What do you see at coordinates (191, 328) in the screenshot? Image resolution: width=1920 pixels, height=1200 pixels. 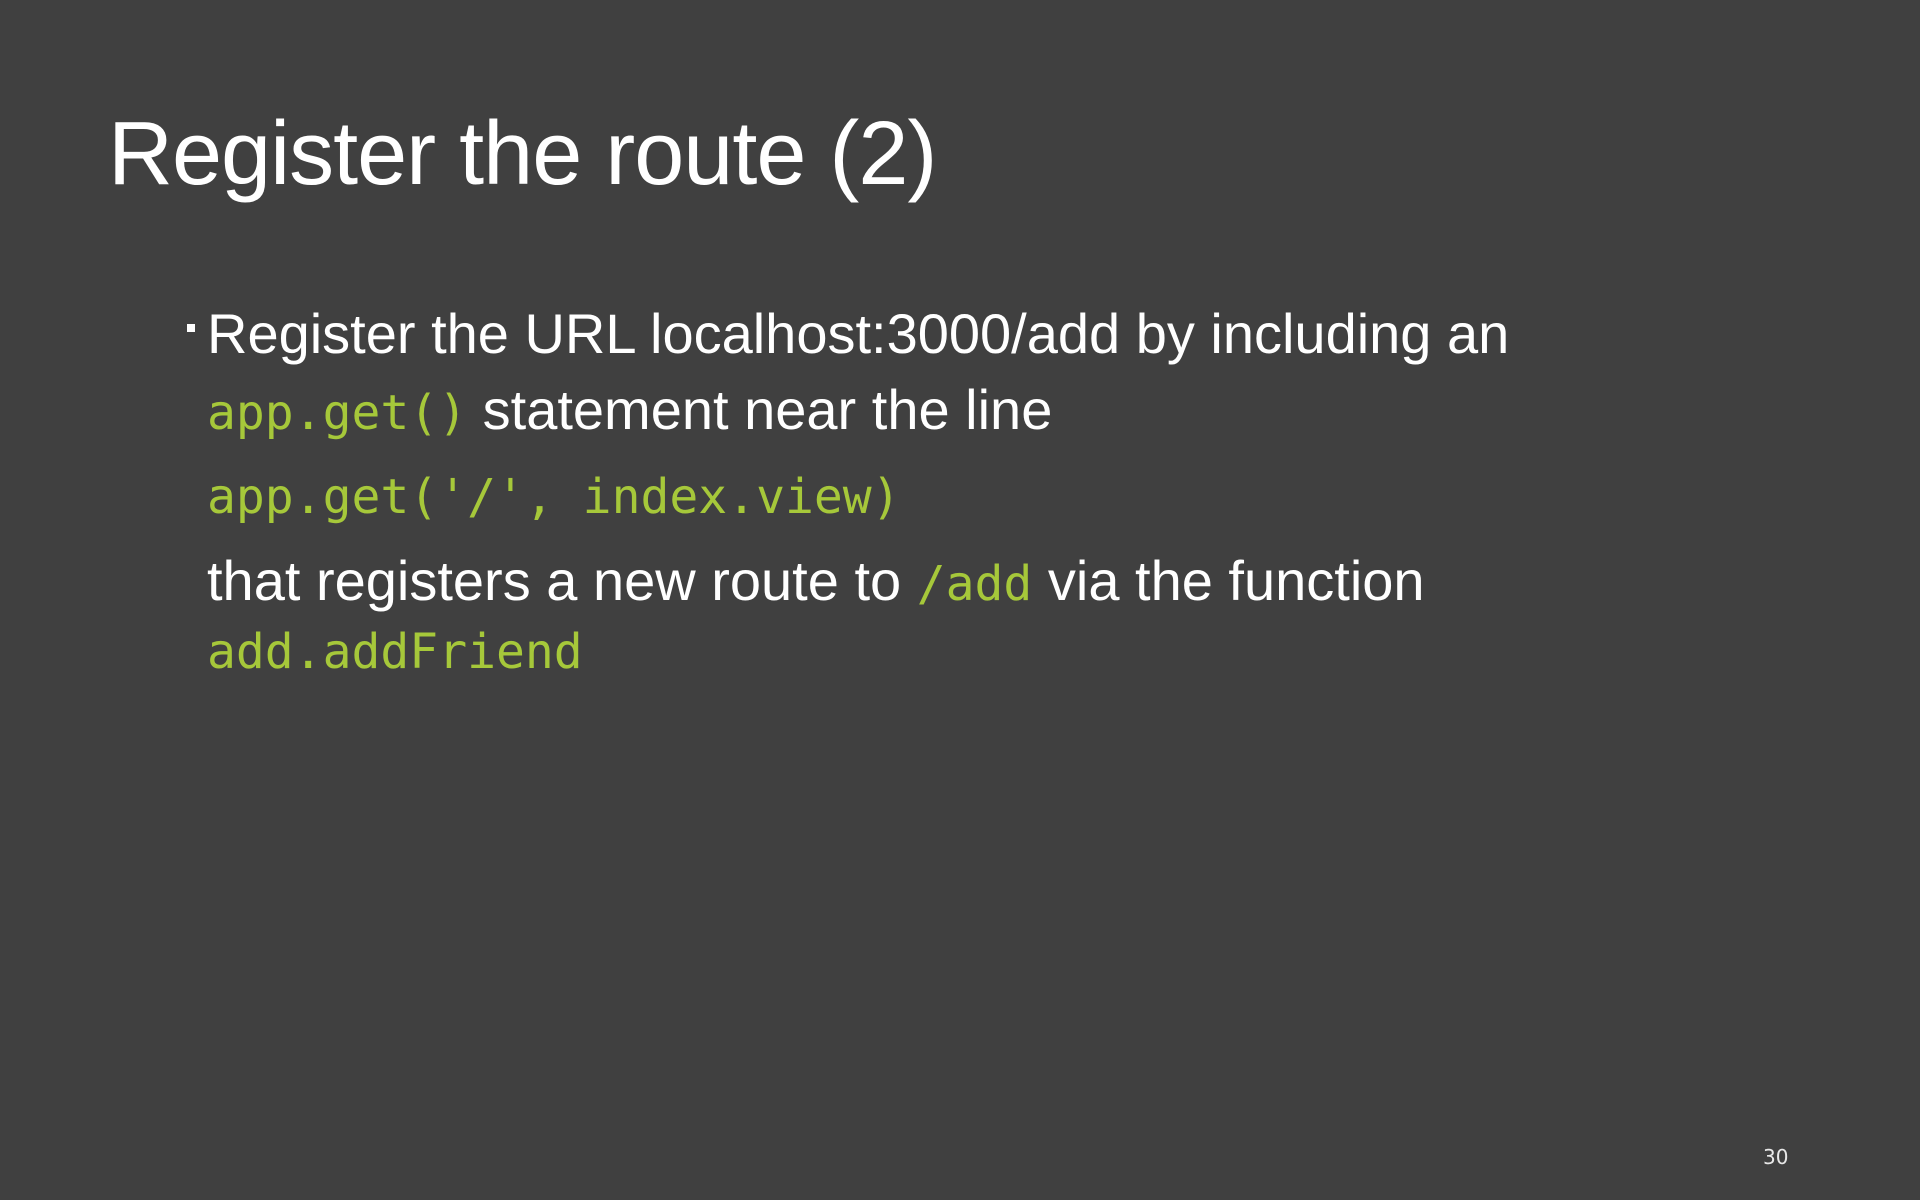 I see `bullet-dot-icon` at bounding box center [191, 328].